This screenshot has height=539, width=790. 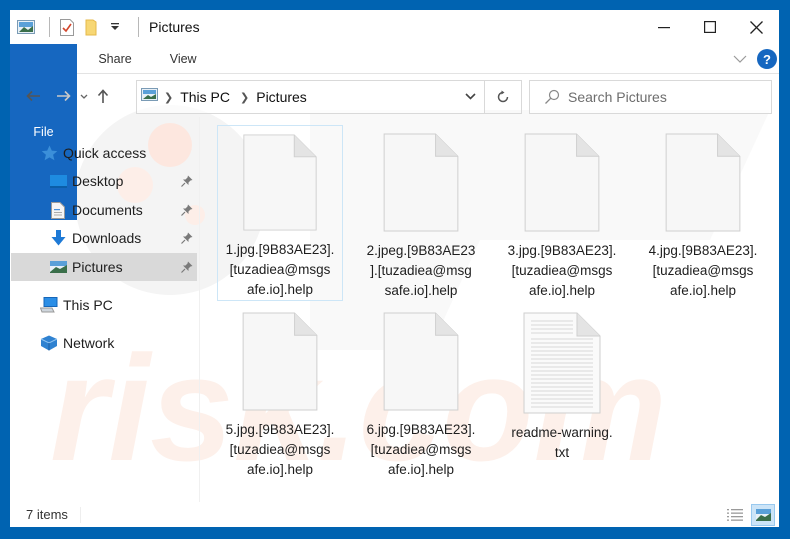 What do you see at coordinates (58, 267) in the screenshot?
I see `pictures-icon` at bounding box center [58, 267].